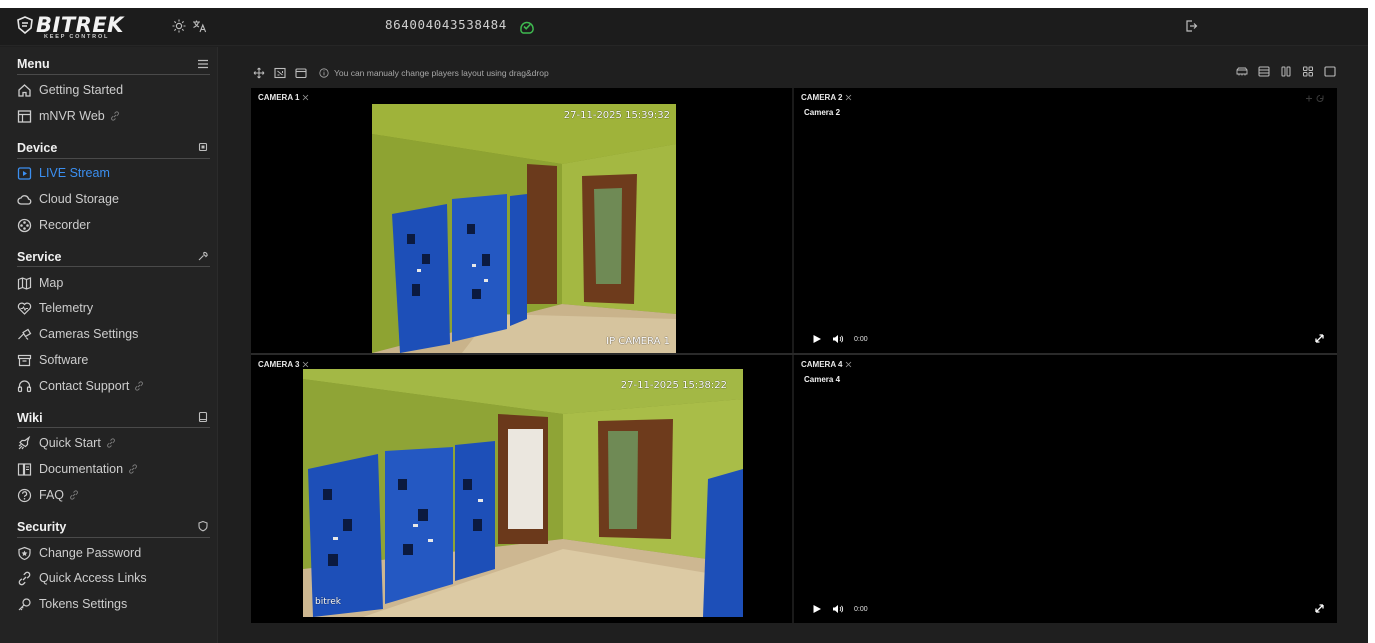 Image resolution: width=1375 pixels, height=643 pixels. I want to click on sidebar-item-change-password: Change Password, so click(112, 553).